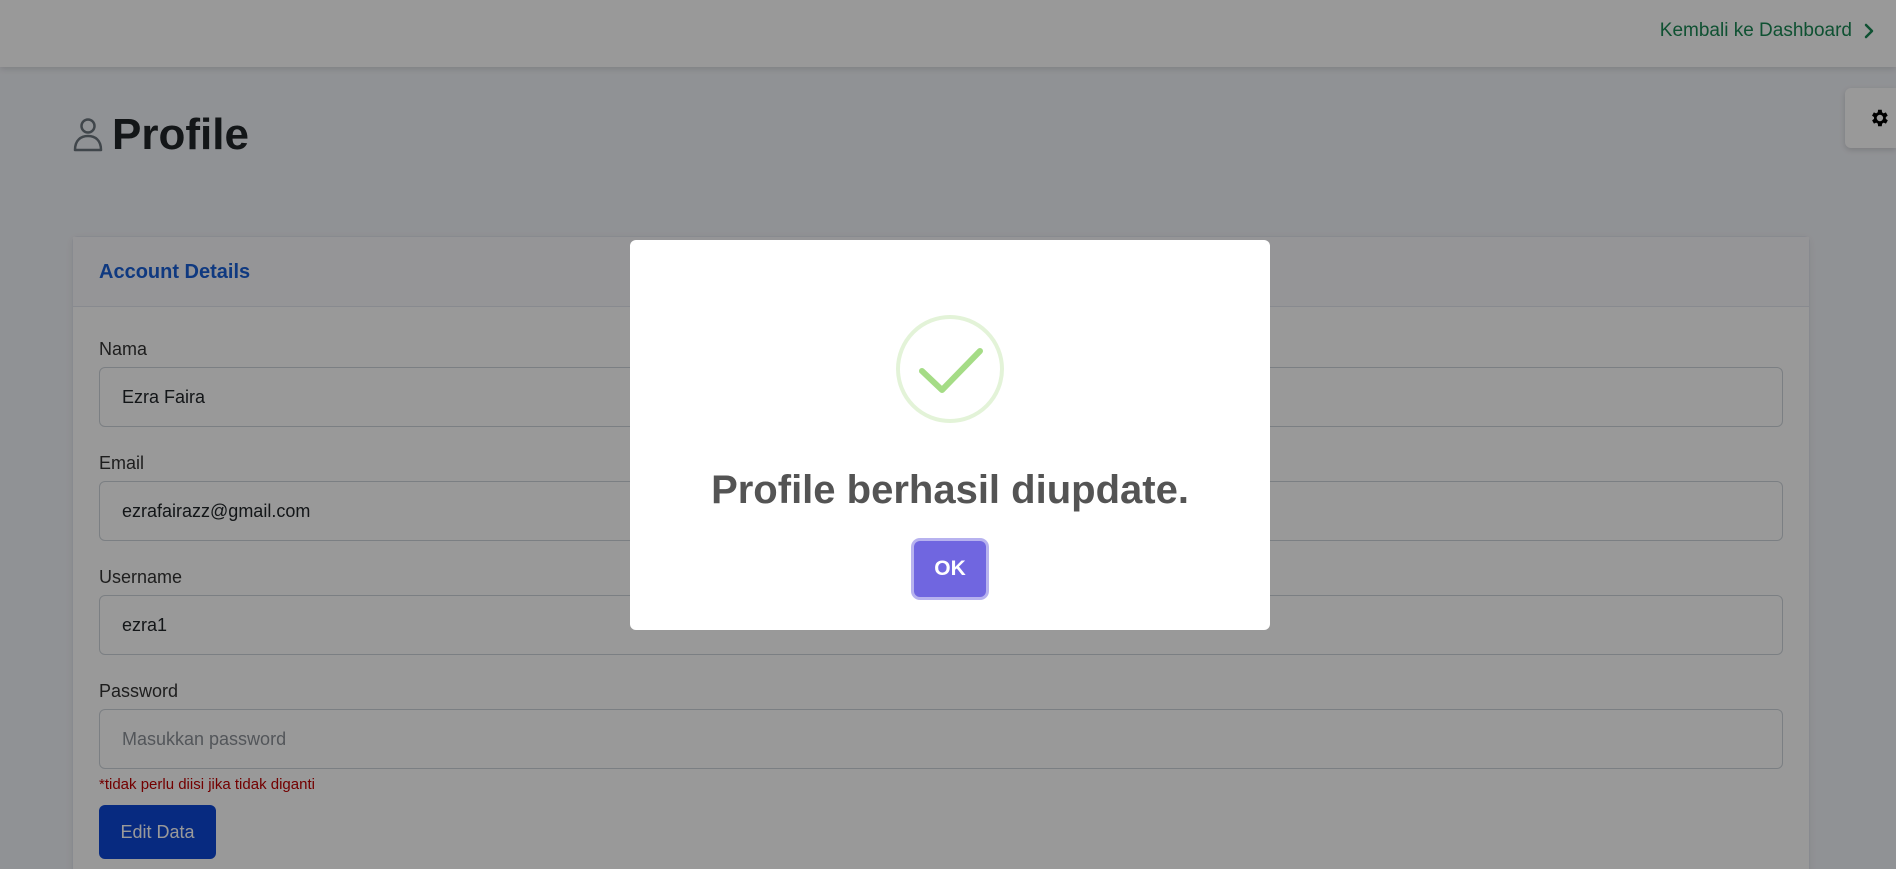 This screenshot has width=1896, height=869. What do you see at coordinates (950, 369) in the screenshot?
I see `success-check-icon` at bounding box center [950, 369].